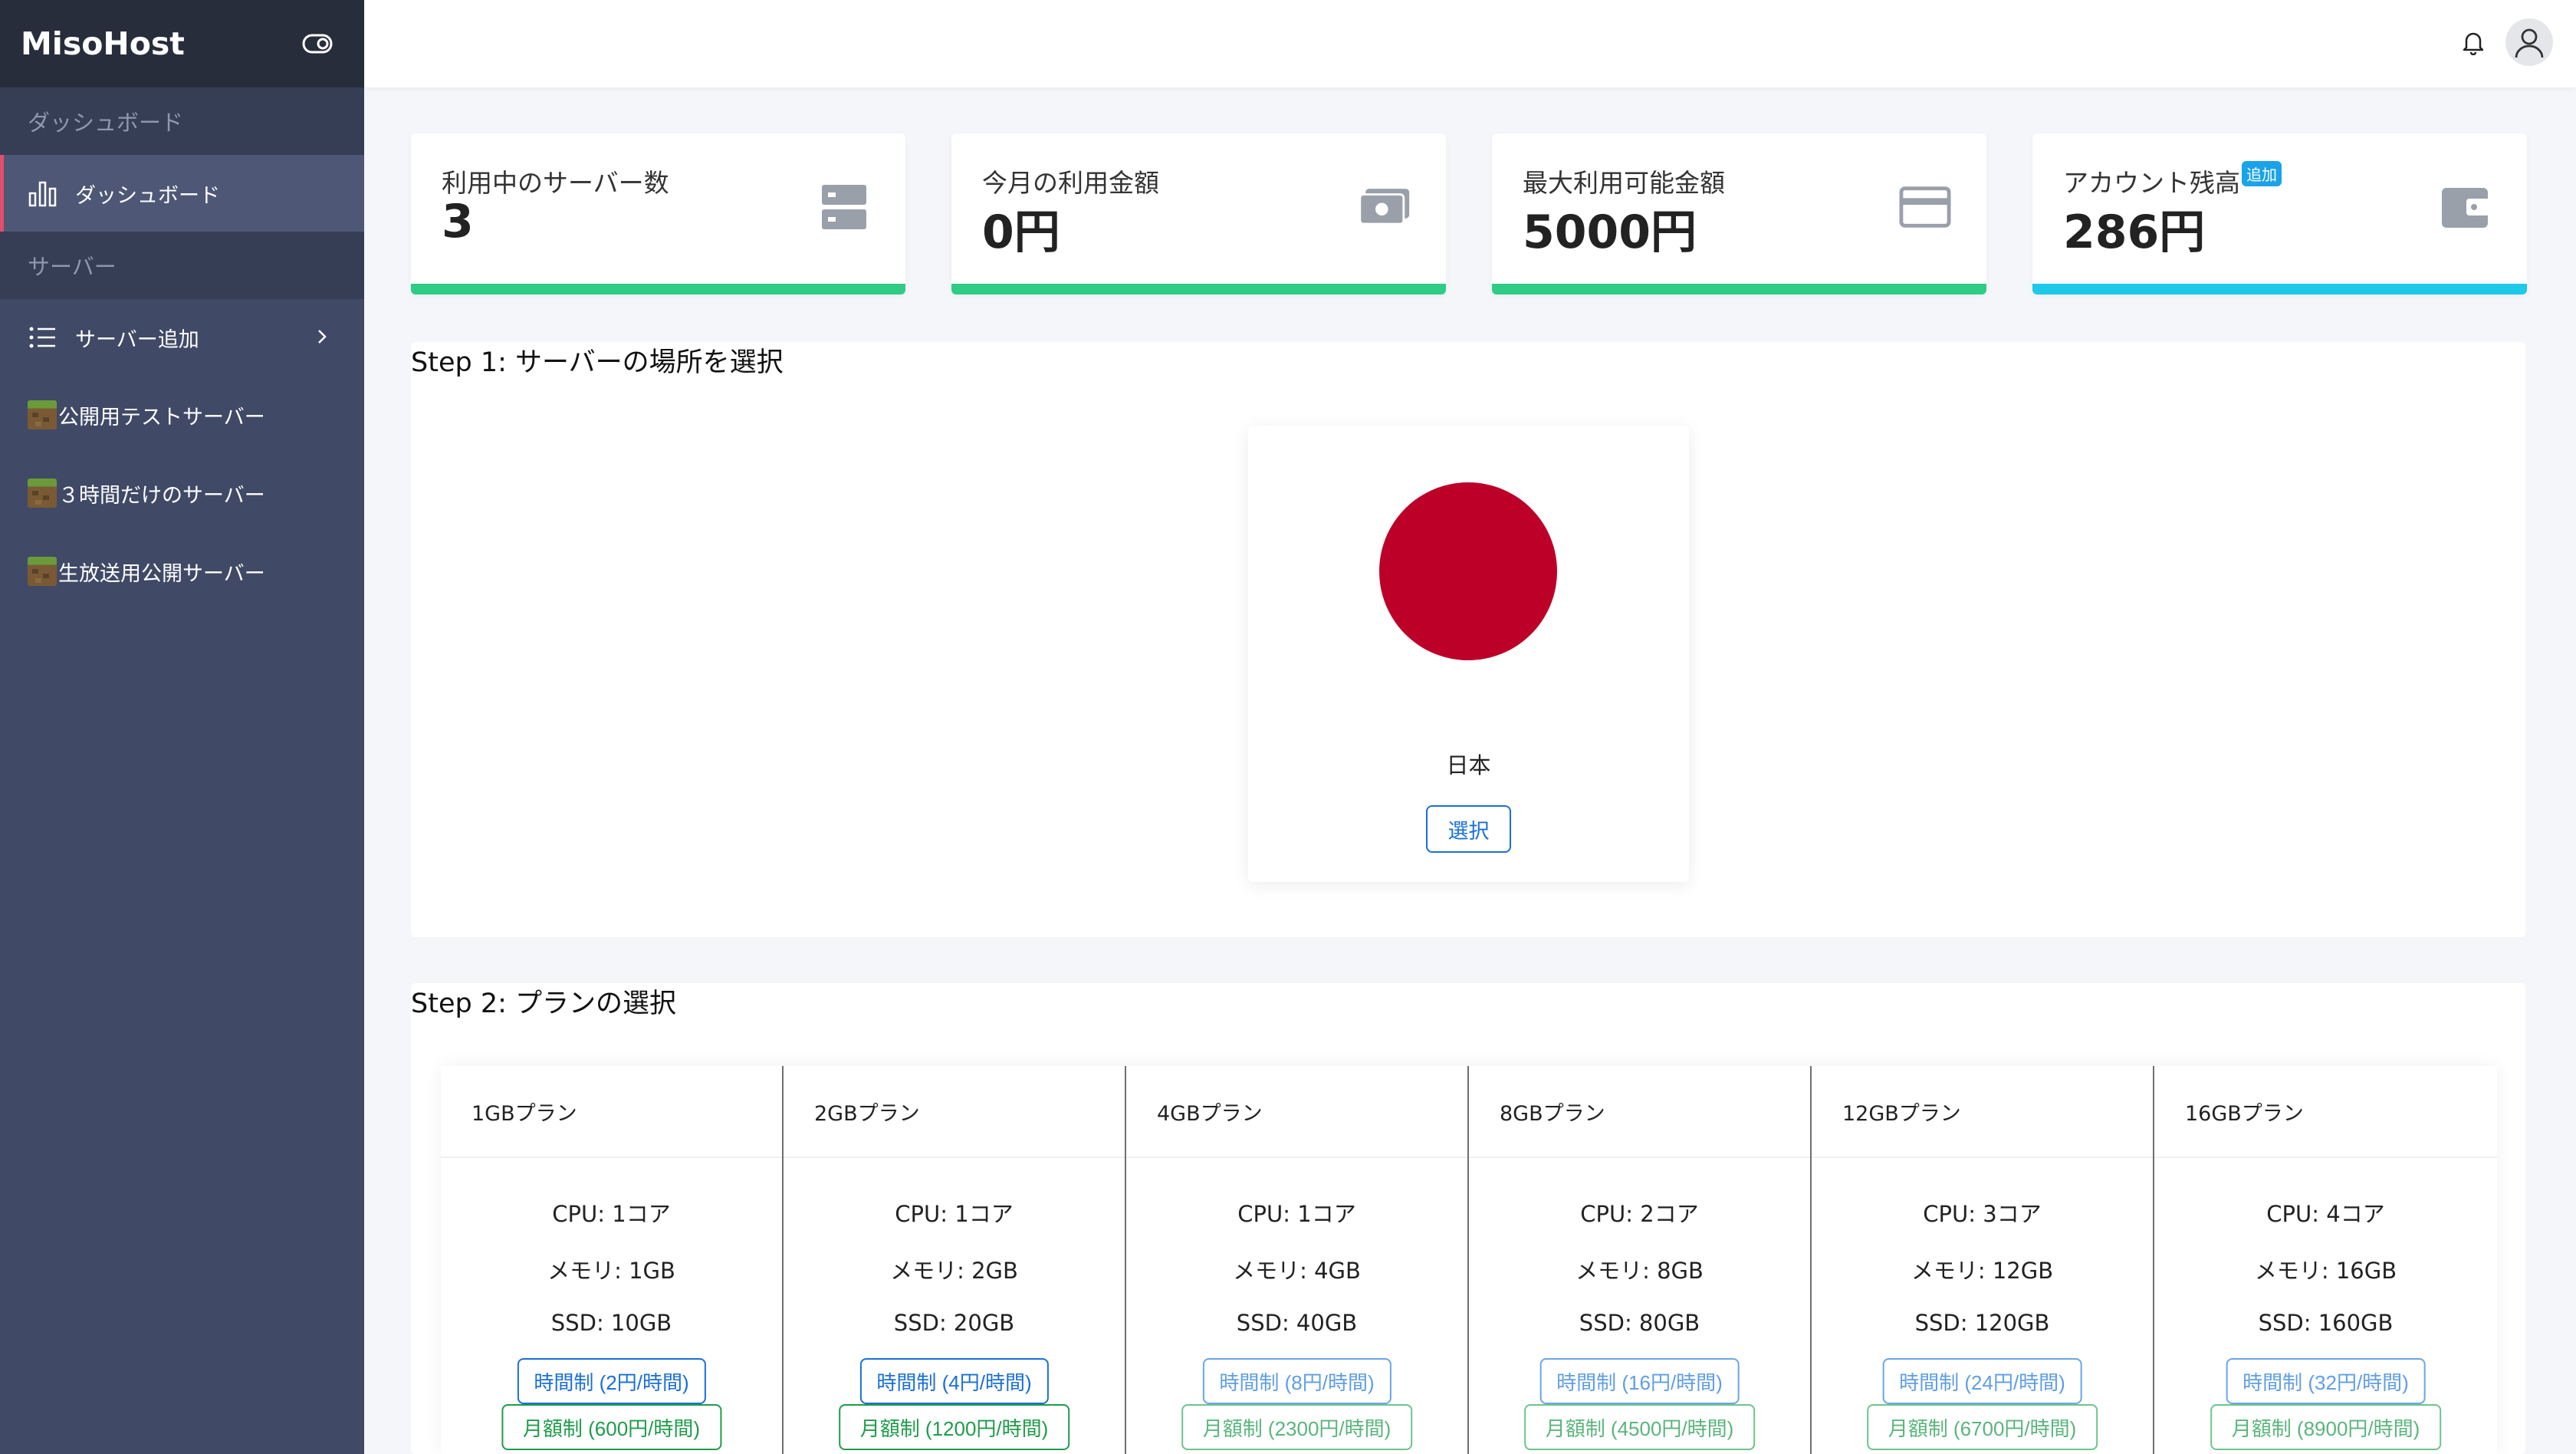 Image resolution: width=2576 pixels, height=1454 pixels. I want to click on stat-label-text: アカウント残高, so click(2151, 183).